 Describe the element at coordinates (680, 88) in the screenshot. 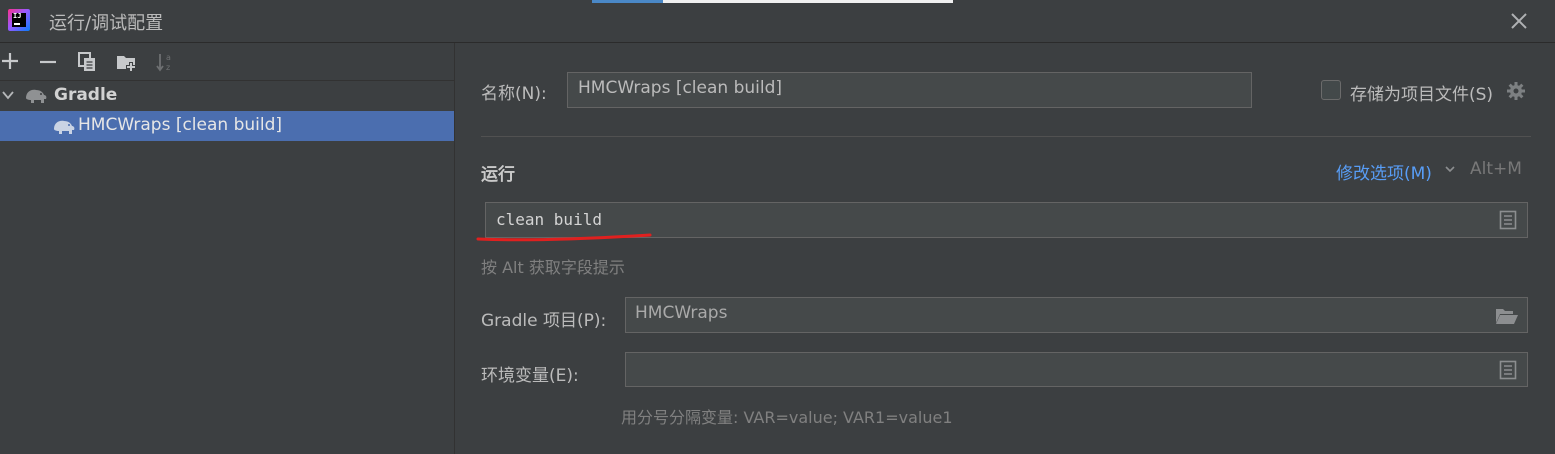

I see `name-field-value: HMCWraps [clean build]` at that location.